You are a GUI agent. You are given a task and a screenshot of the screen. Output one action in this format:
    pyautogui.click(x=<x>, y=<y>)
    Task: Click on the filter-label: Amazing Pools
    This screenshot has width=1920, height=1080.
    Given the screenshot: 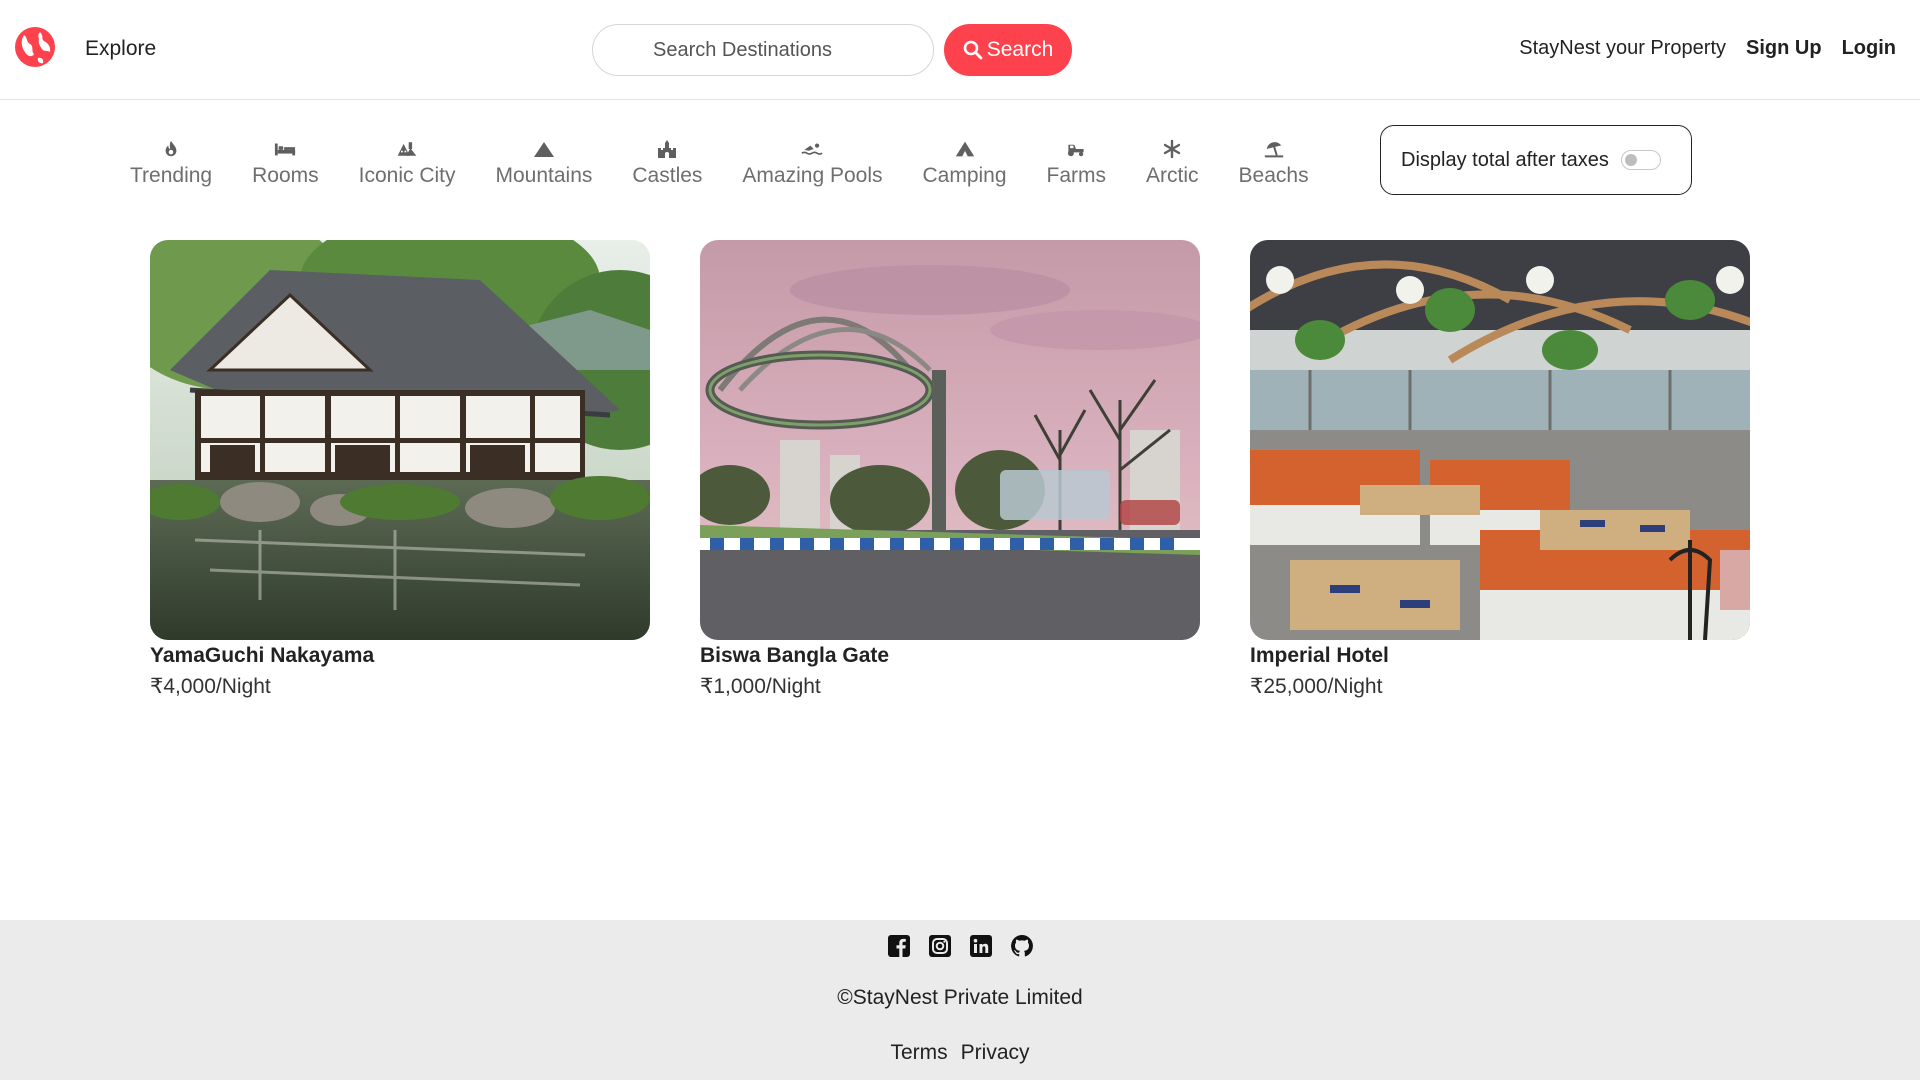 What is the action you would take?
    pyautogui.click(x=812, y=175)
    